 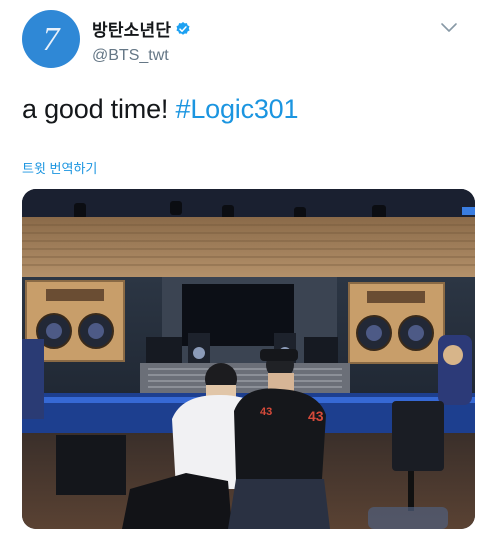 I want to click on user-handle: @BTS_twt, so click(x=141, y=56).